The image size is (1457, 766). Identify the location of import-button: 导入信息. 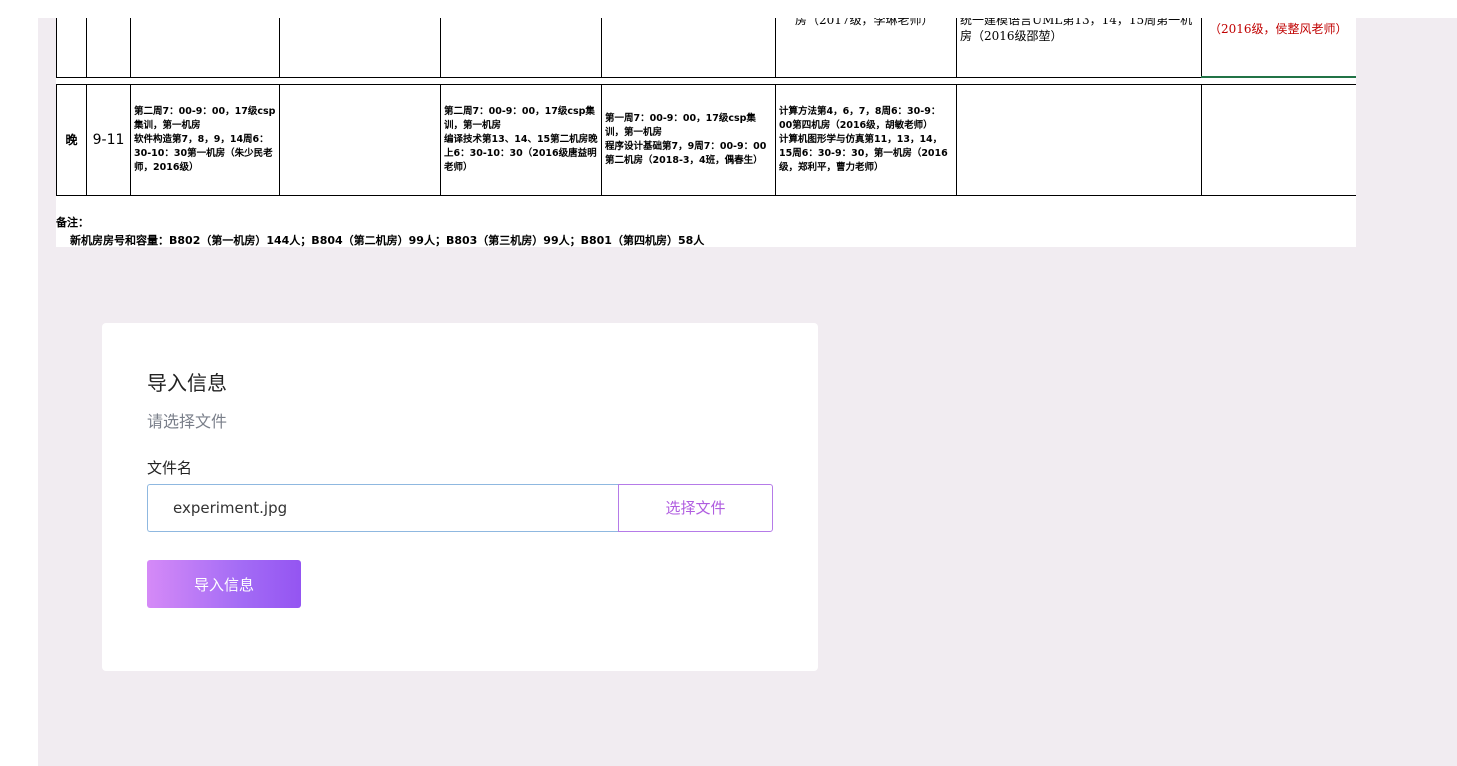
(224, 584).